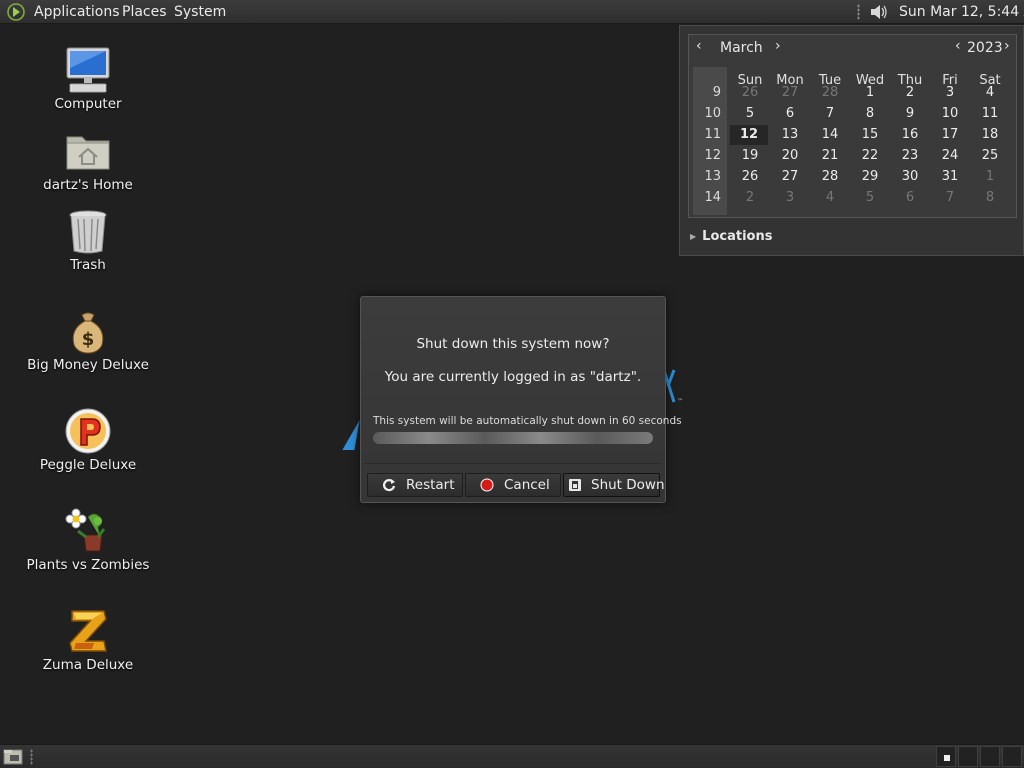 The image size is (1024, 768). Describe the element at coordinates (879, 12) in the screenshot. I see `volume-icon` at that location.